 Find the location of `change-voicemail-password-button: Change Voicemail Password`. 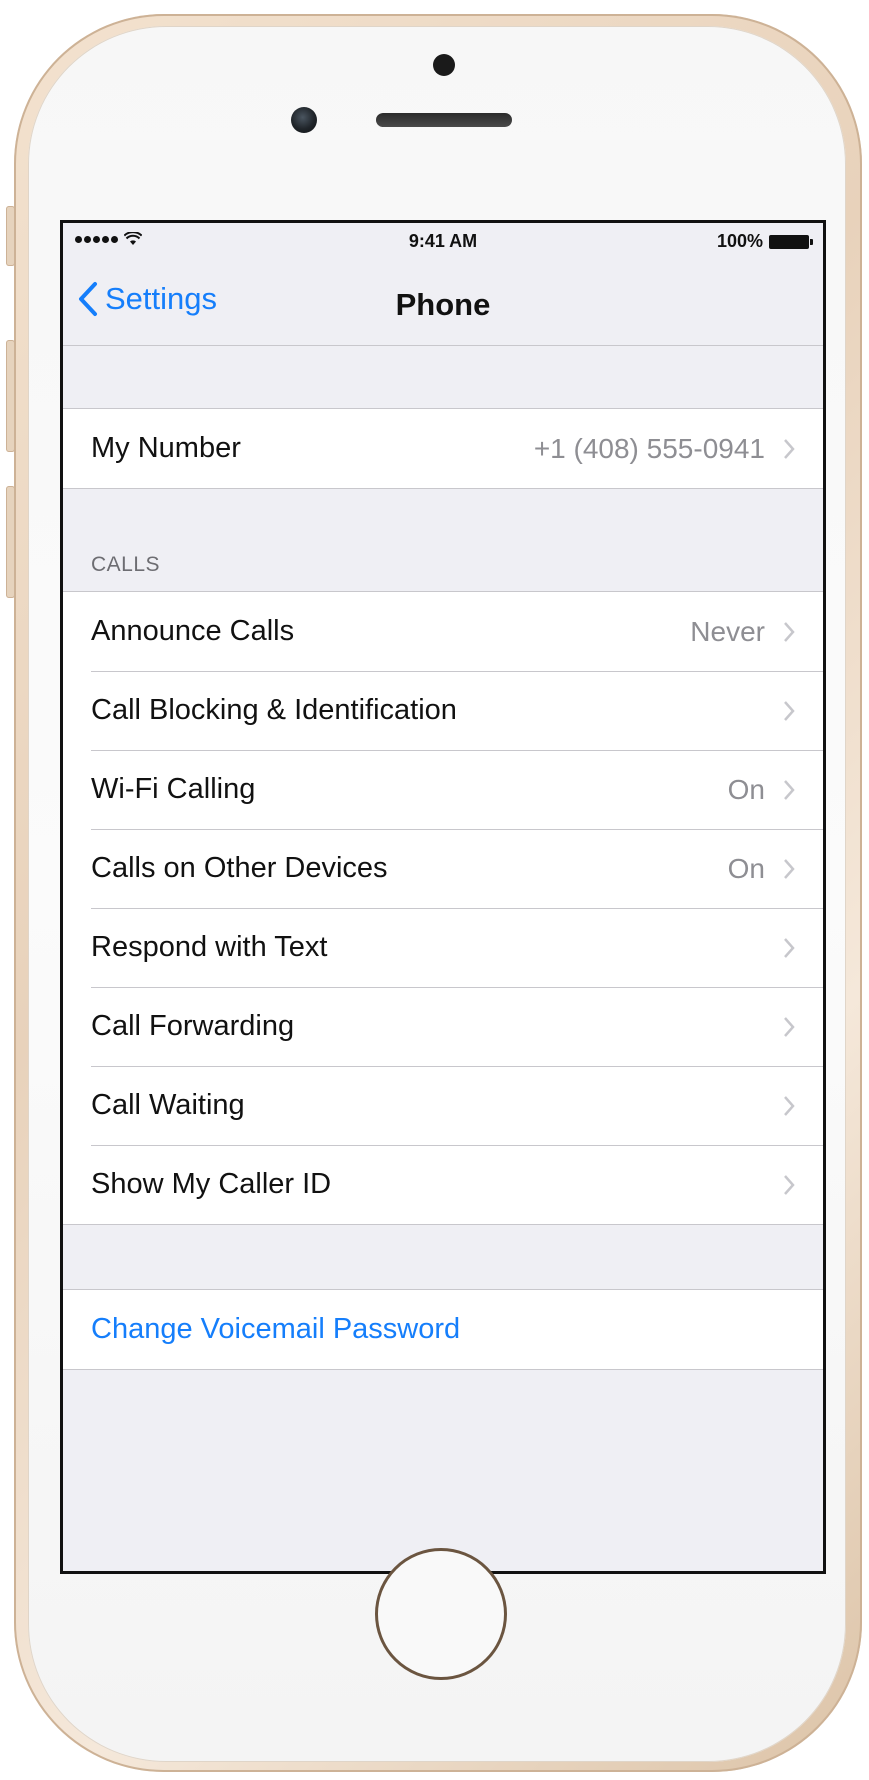

change-voicemail-password-button: Change Voicemail Password is located at coordinates (443, 1329).